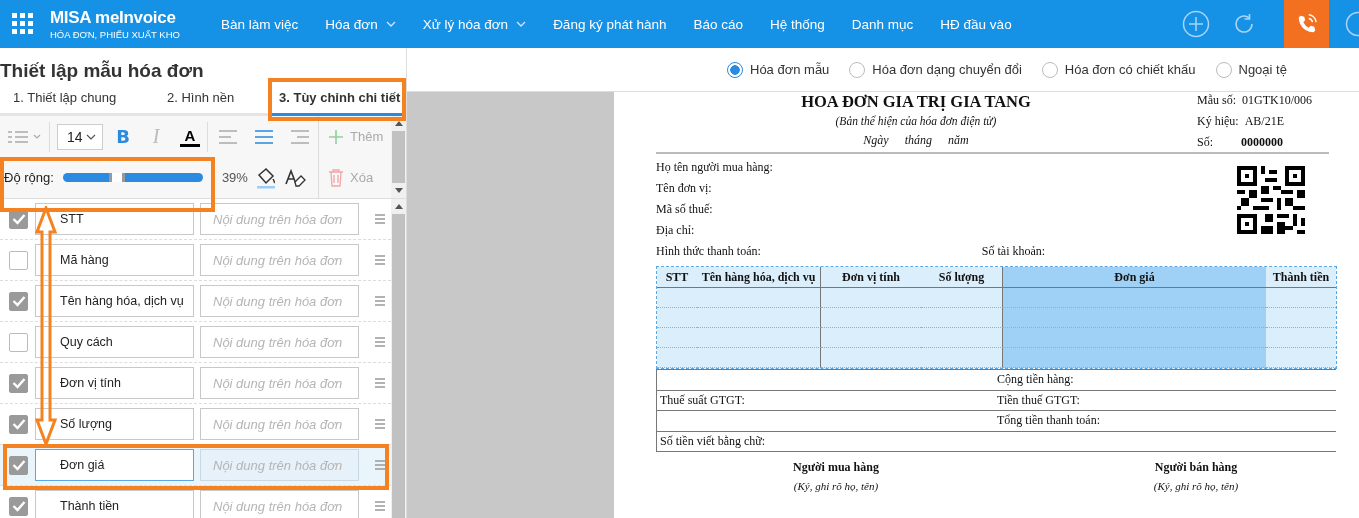 This screenshot has width=1359, height=518. I want to click on fill-bucket-icon, so click(265, 177).